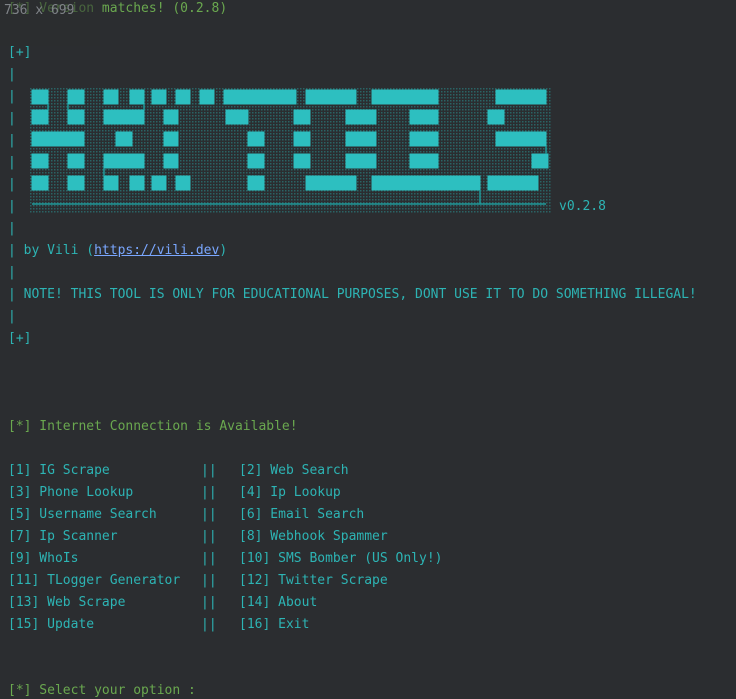 This screenshot has width=736, height=699. What do you see at coordinates (291, 151) in the screenshot?
I see `ascii-banner-logo` at bounding box center [291, 151].